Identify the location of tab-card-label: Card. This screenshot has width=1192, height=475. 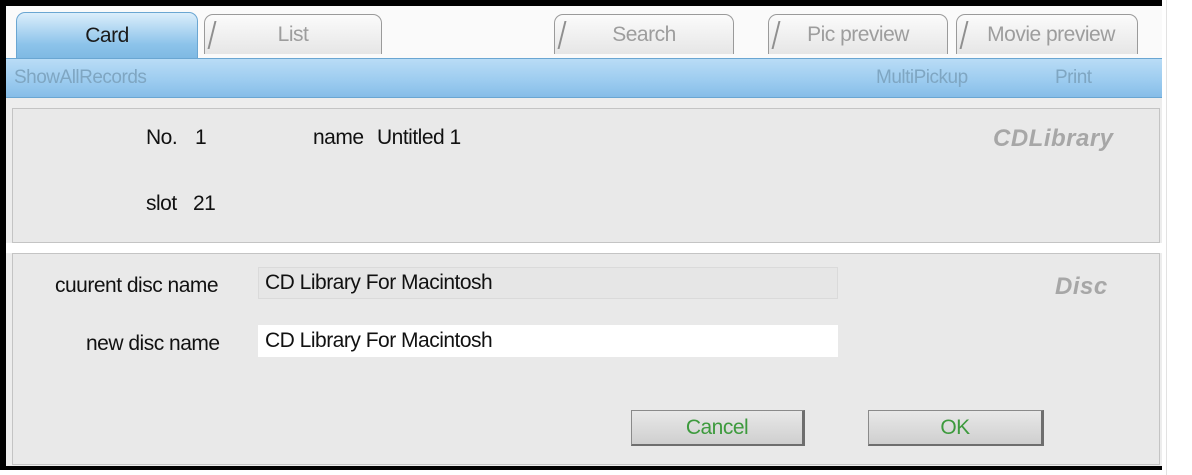
(107, 35).